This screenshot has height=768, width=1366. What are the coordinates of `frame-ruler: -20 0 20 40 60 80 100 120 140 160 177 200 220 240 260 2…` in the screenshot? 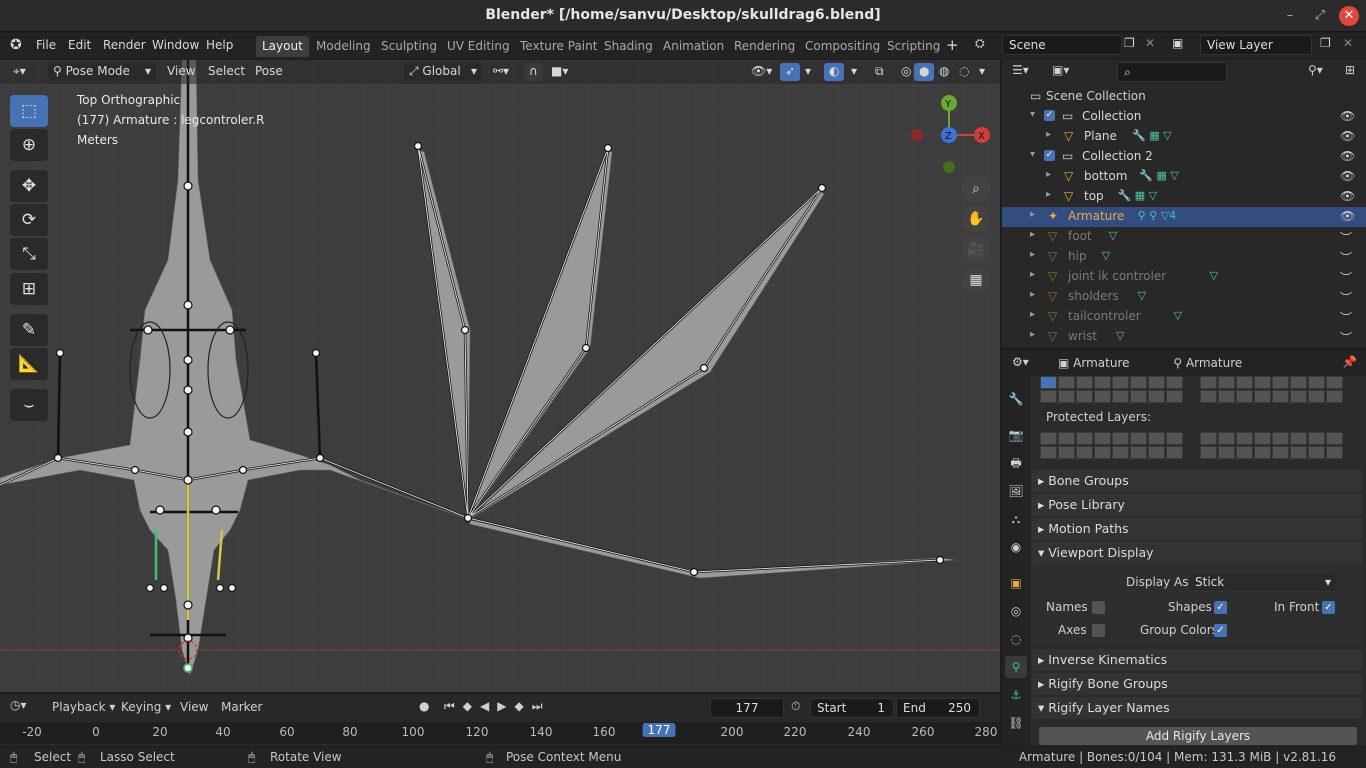 It's located at (500, 733).